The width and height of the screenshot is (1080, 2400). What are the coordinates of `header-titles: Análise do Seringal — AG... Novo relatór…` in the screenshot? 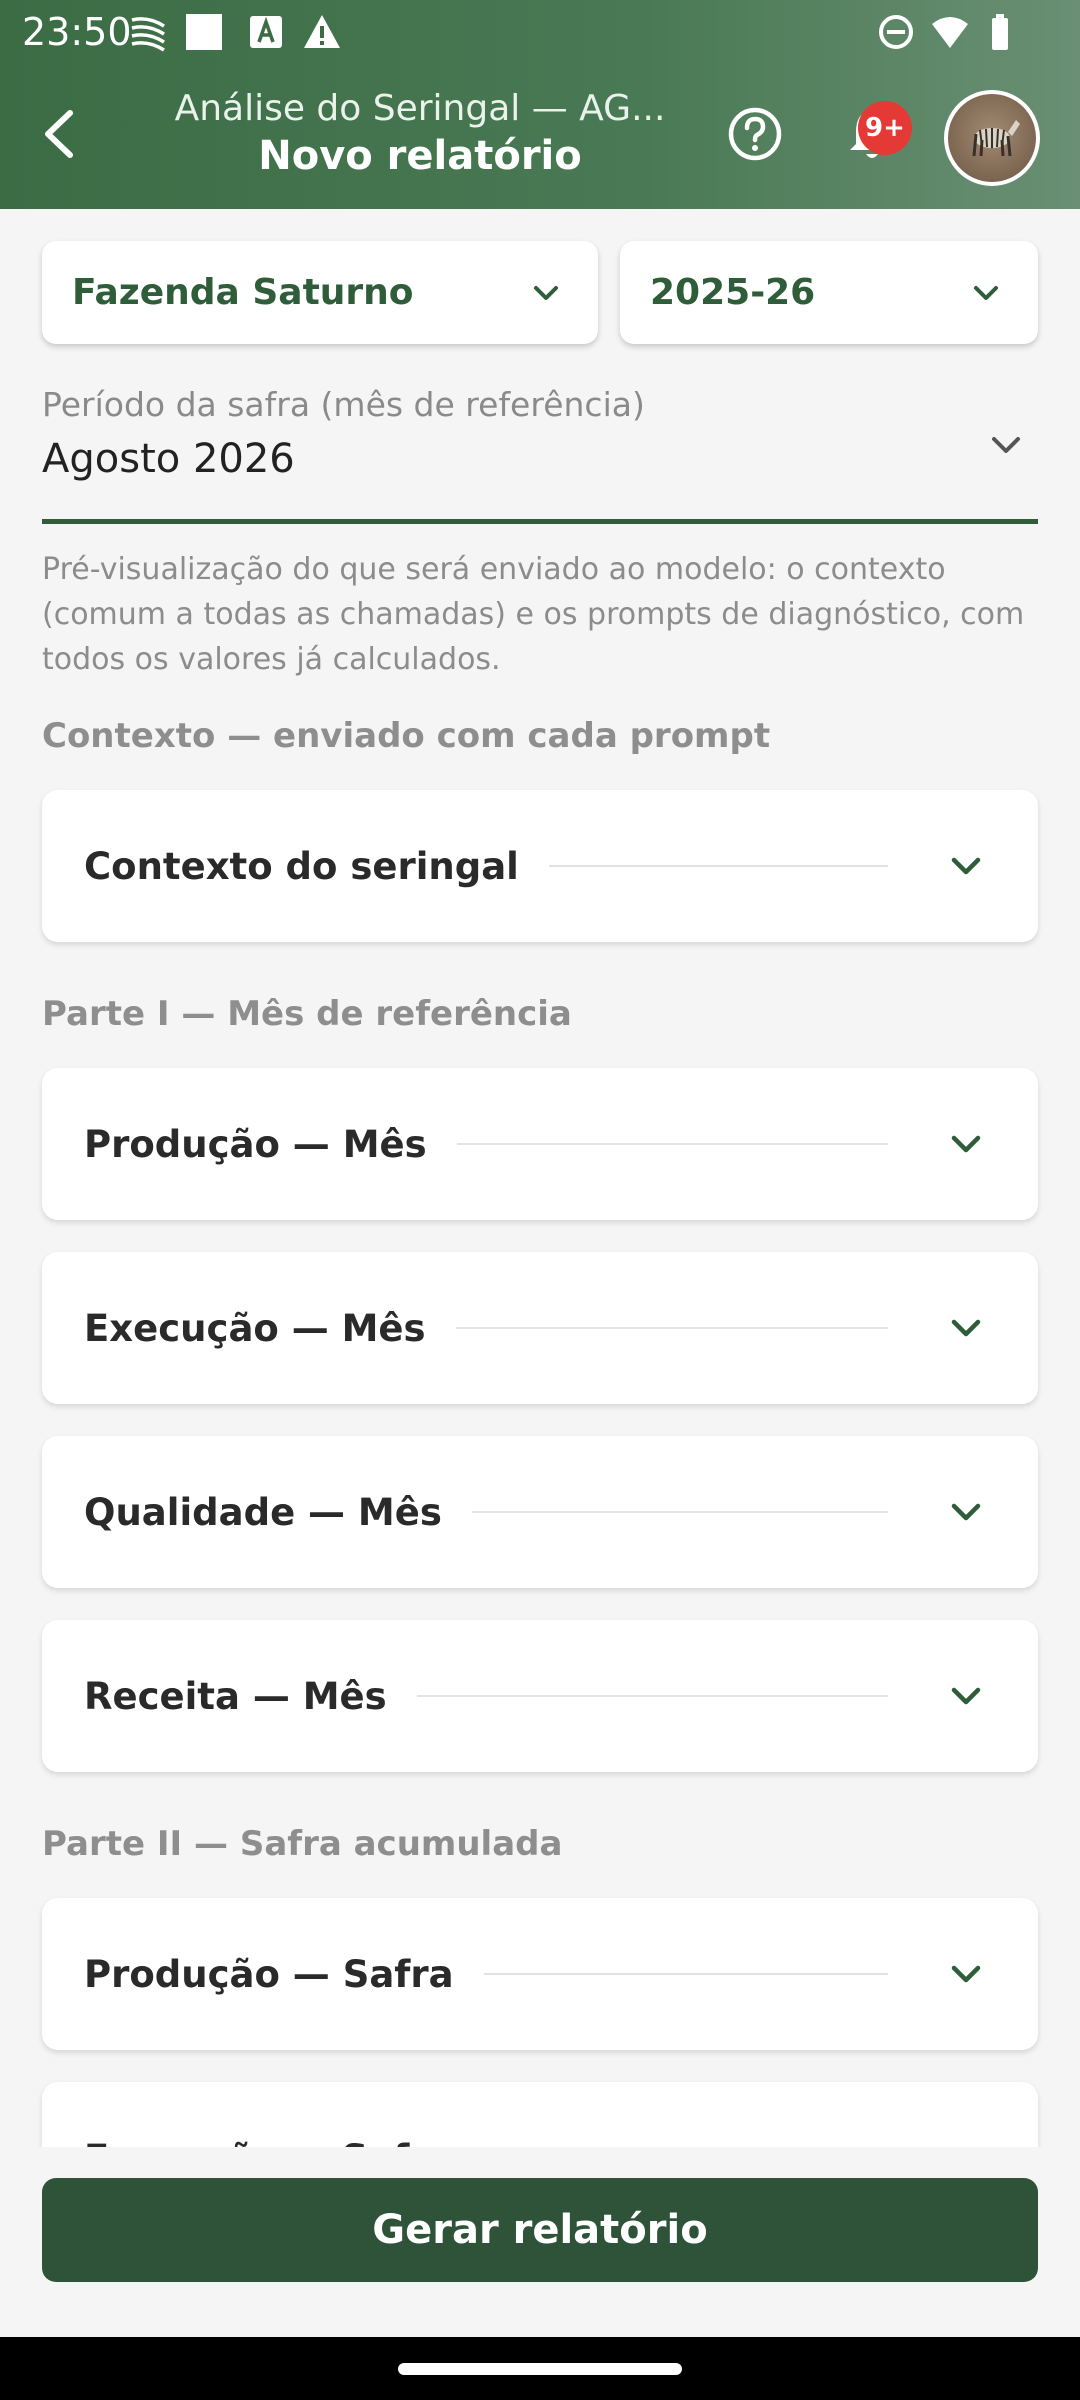 It's located at (420, 133).